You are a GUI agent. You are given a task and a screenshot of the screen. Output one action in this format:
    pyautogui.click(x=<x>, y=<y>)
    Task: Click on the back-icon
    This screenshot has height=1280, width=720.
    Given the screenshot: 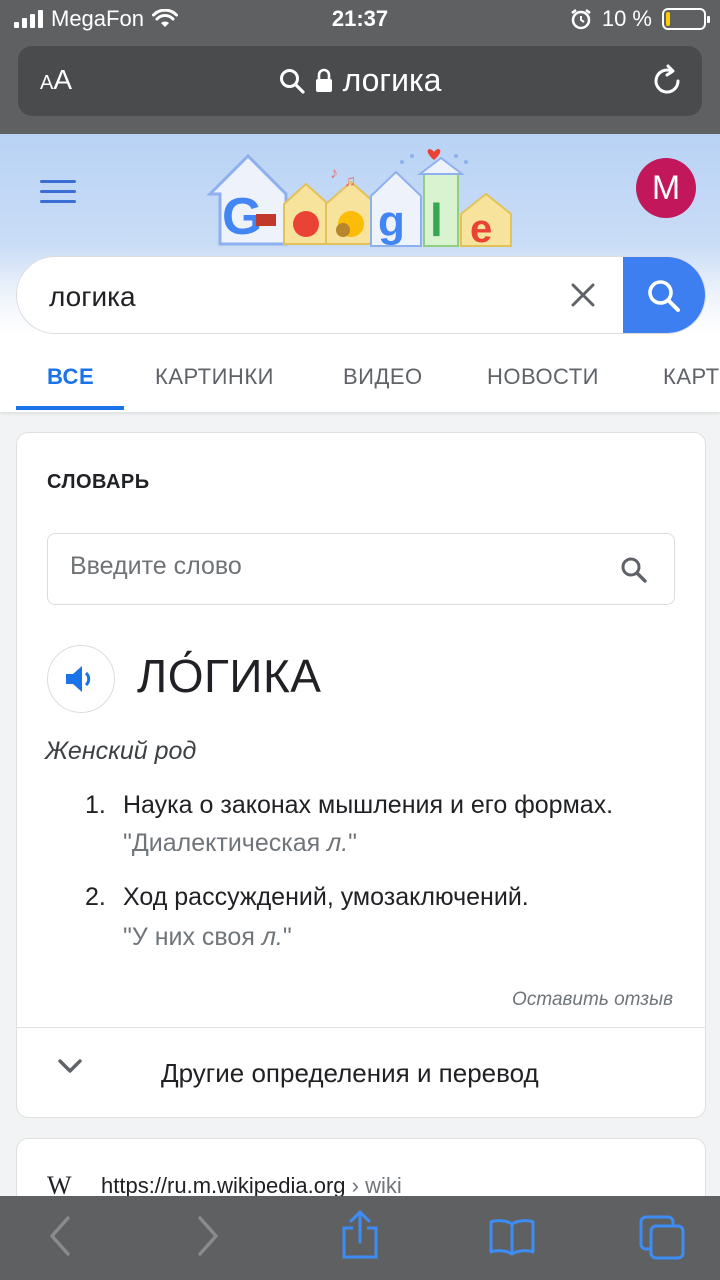 What is the action you would take?
    pyautogui.click(x=60, y=1236)
    